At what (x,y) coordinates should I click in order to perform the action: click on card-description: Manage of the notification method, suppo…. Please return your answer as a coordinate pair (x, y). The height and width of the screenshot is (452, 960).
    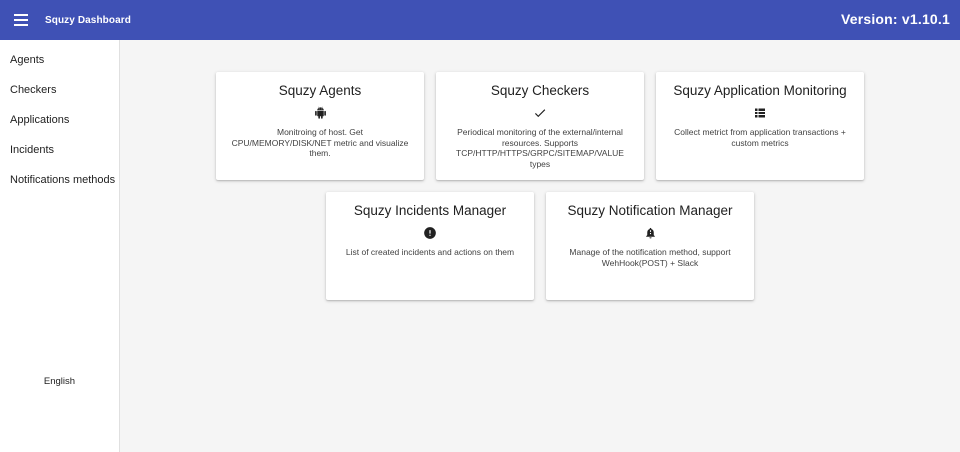
    Looking at the image, I should click on (650, 257).